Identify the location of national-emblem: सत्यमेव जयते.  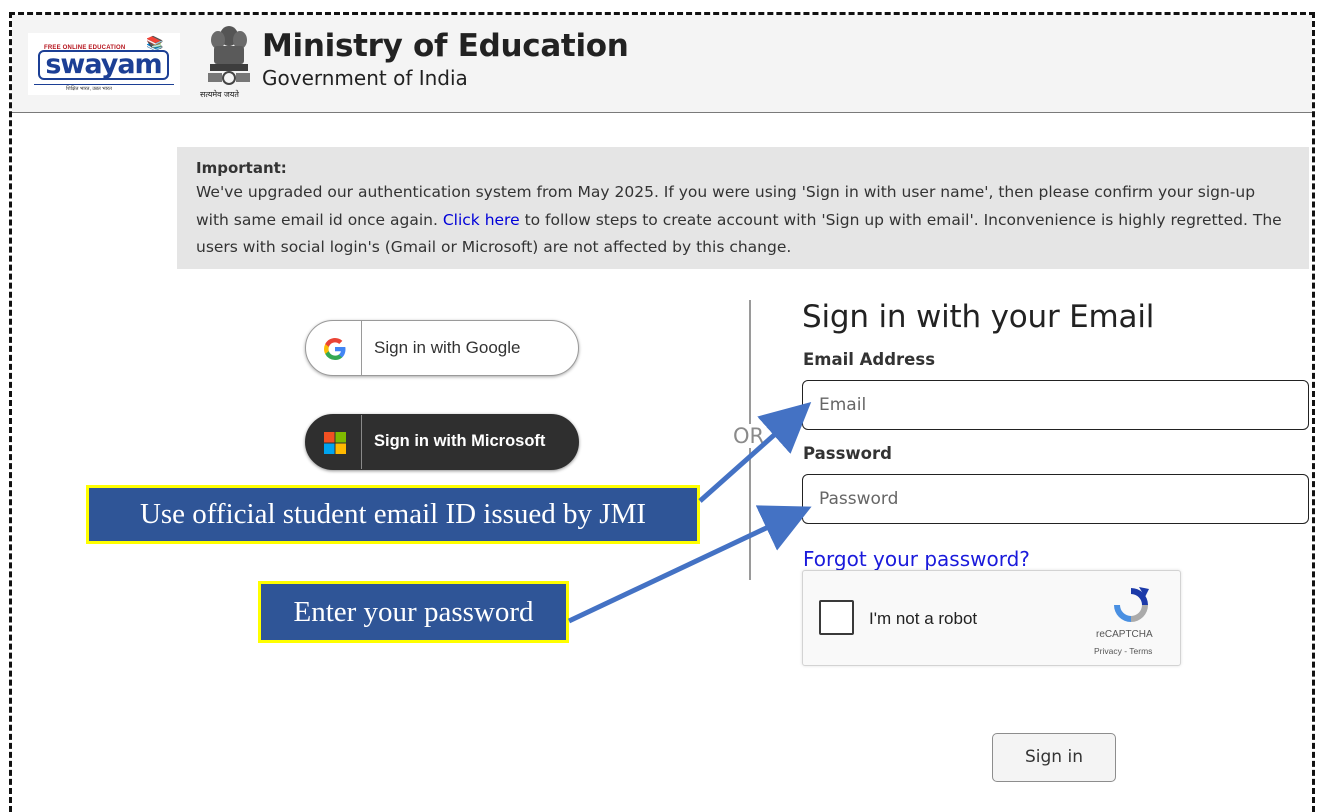
(229, 62).